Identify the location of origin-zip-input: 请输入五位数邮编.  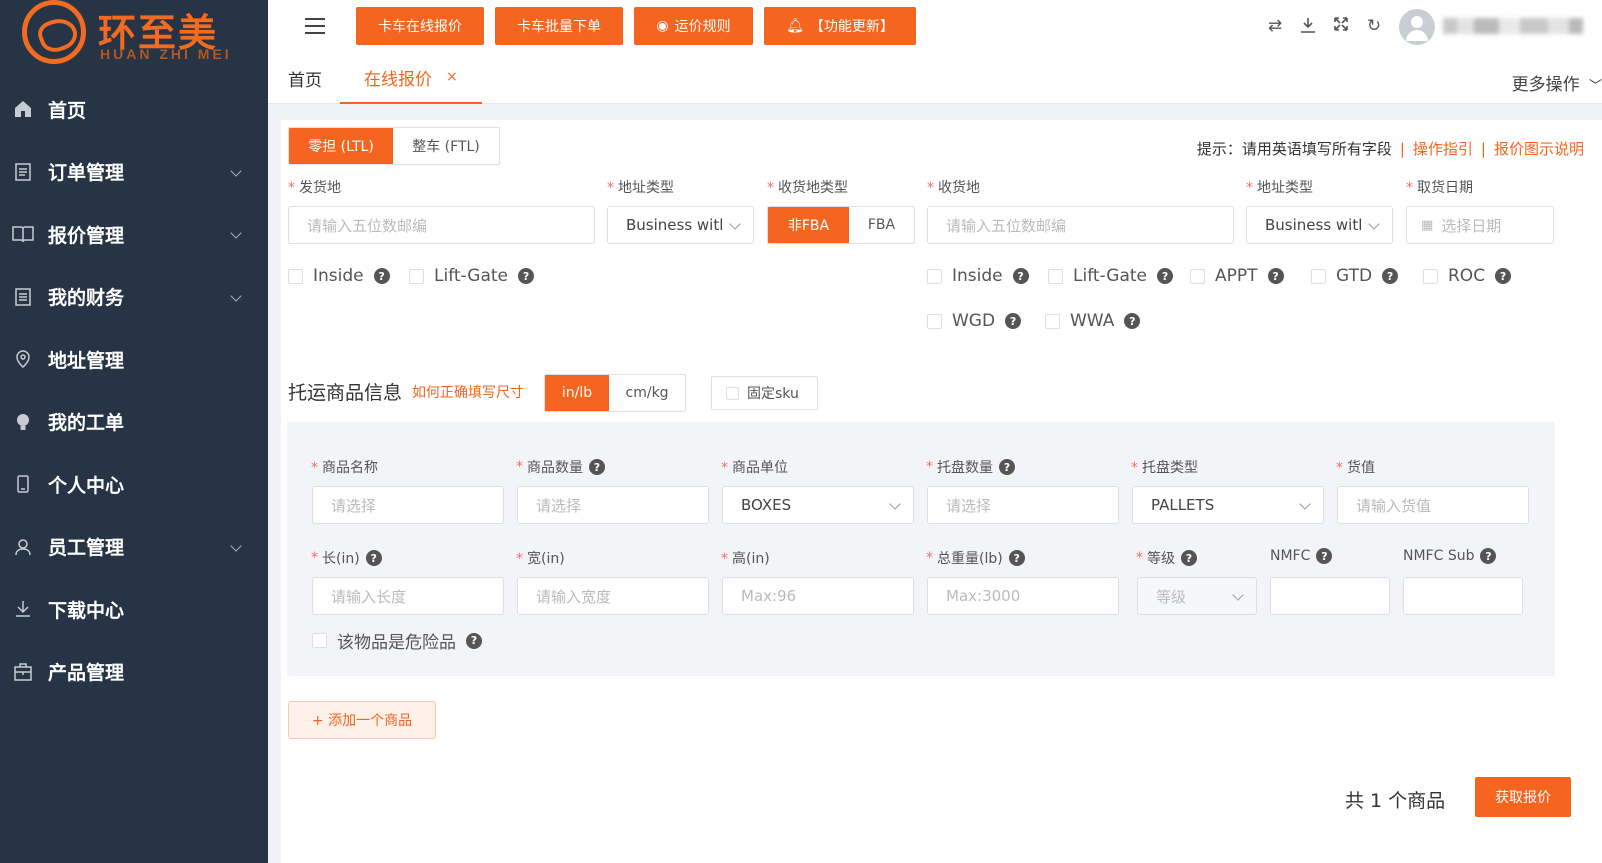
(441, 225).